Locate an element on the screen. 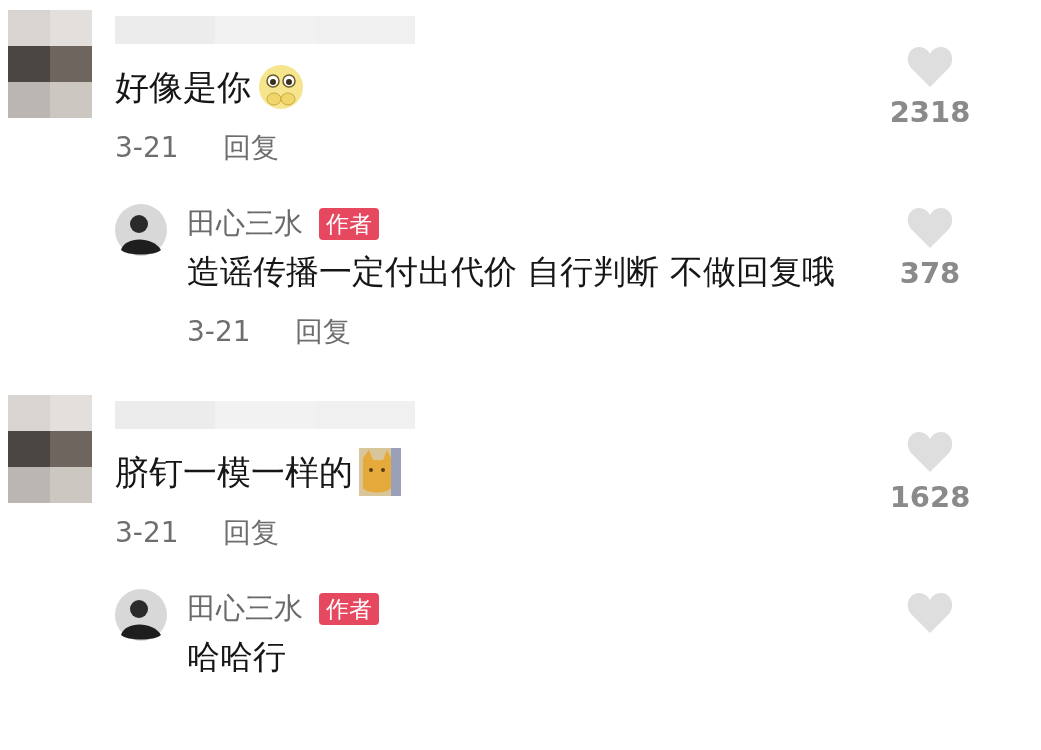  comment-text: 好像是你 is located at coordinates (183, 87).